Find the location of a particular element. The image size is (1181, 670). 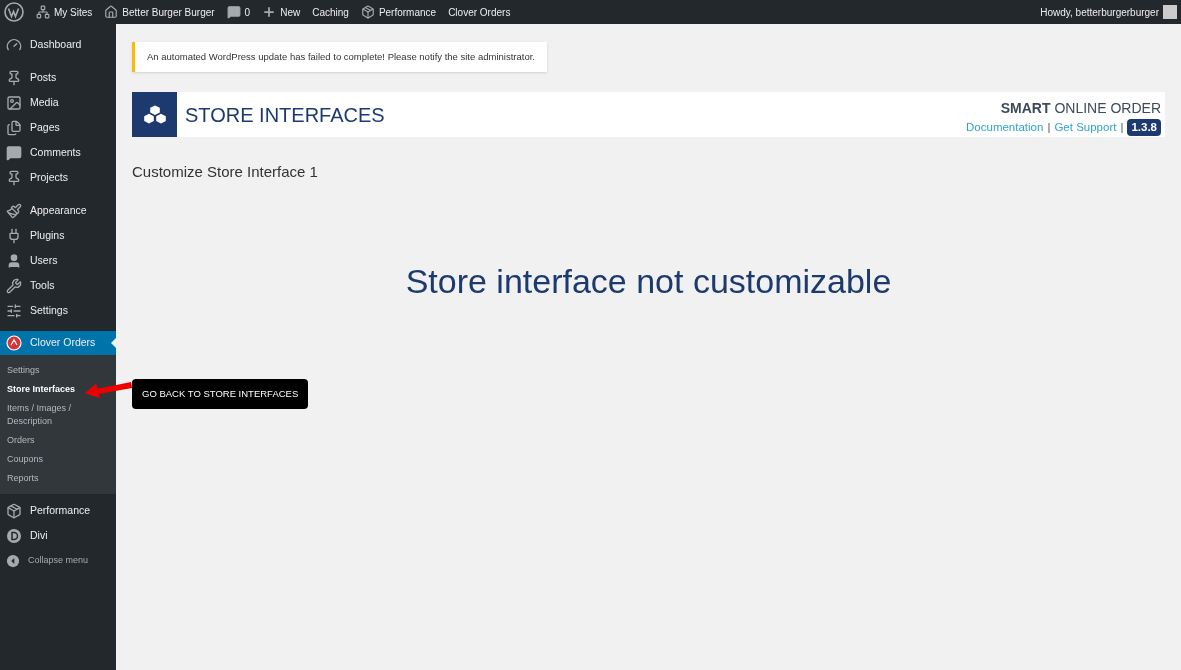

sidebar-item: Settings is located at coordinates (58, 310).